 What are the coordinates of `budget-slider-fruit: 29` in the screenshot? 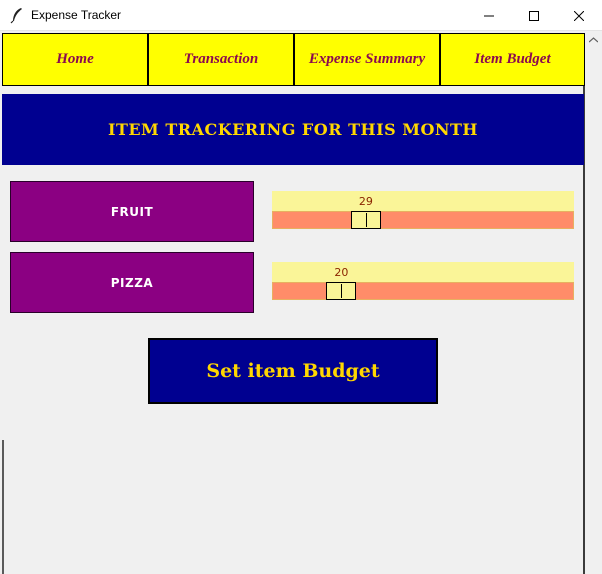 It's located at (423, 211).